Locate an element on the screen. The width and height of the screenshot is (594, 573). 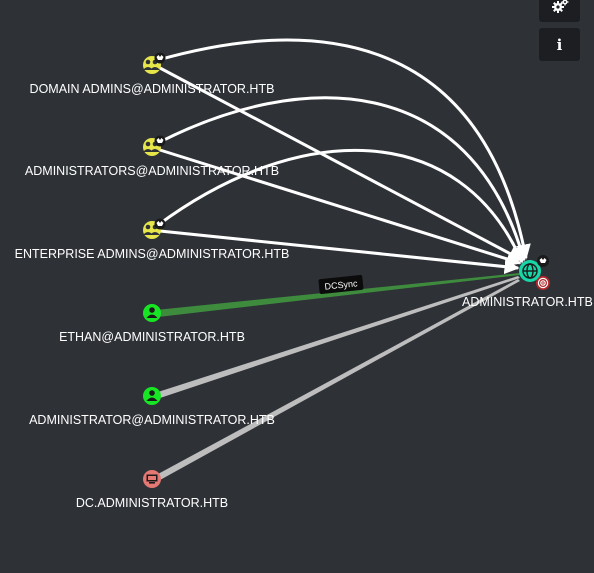
node-label: DOMAIN ADMINS@ADMINISTRATOR.HTB is located at coordinates (152, 89).